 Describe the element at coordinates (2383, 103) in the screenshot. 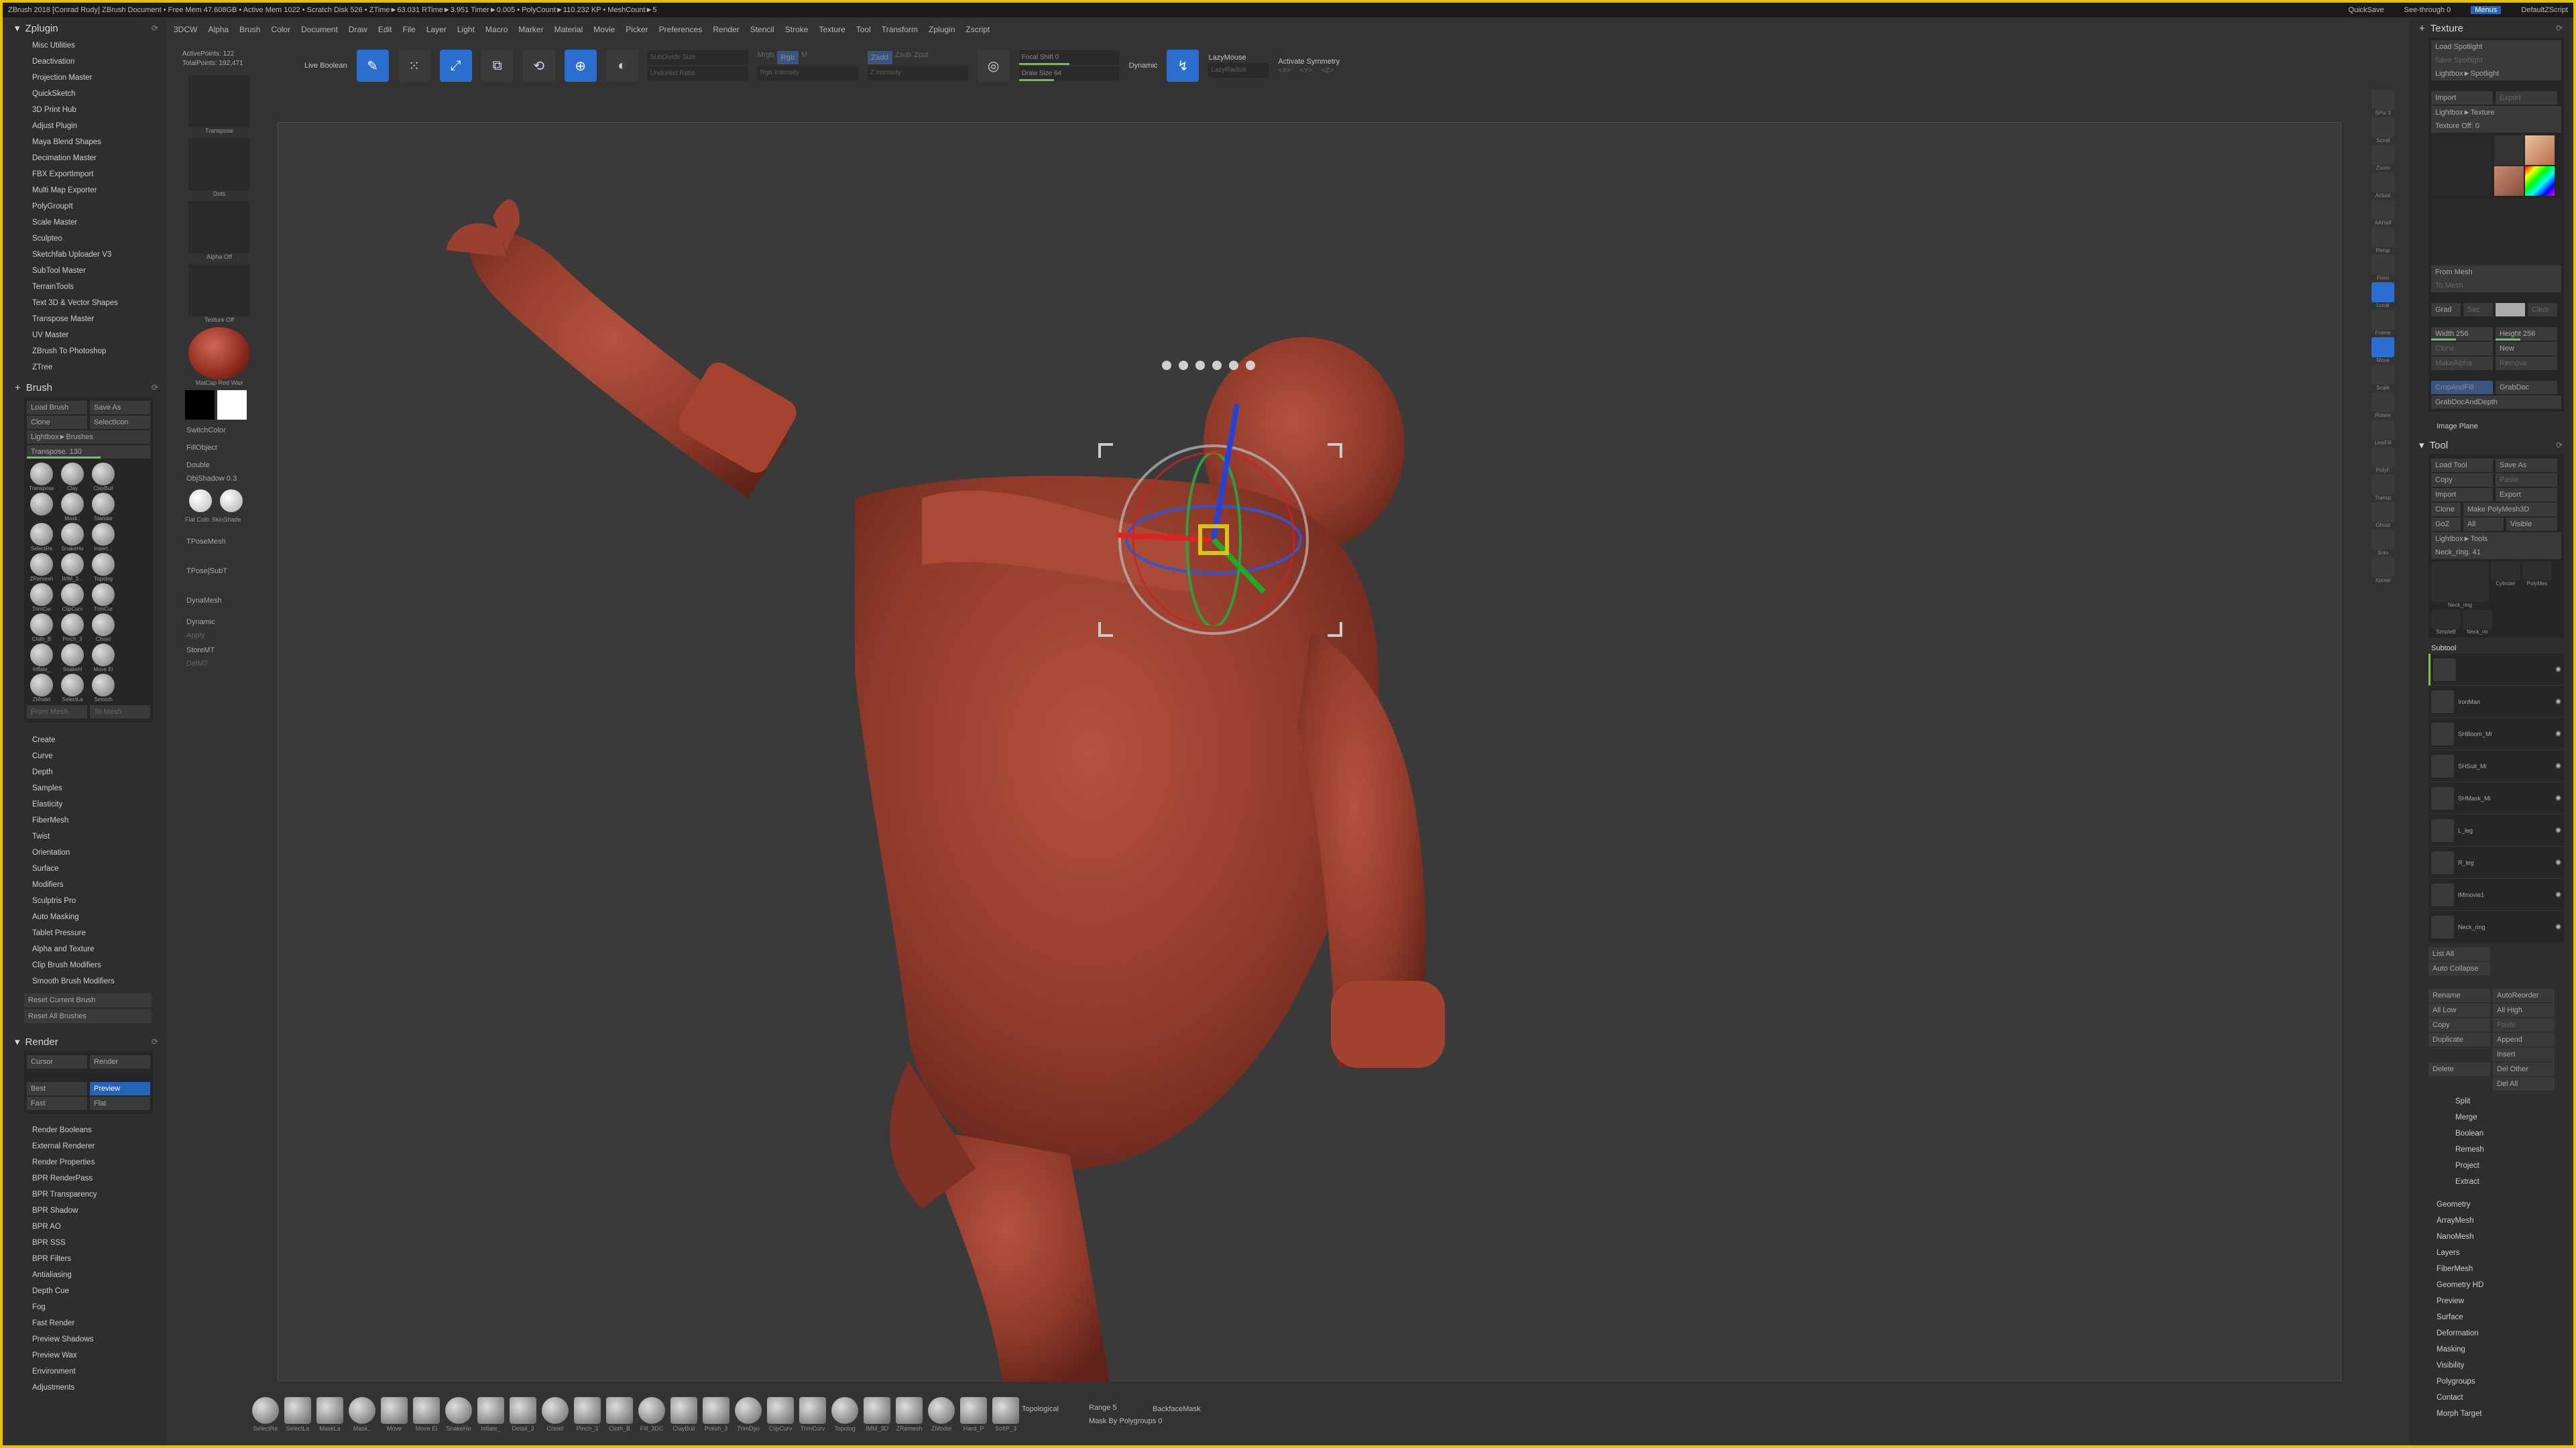

I see `right-shelf-spix-3: SPix 3` at that location.